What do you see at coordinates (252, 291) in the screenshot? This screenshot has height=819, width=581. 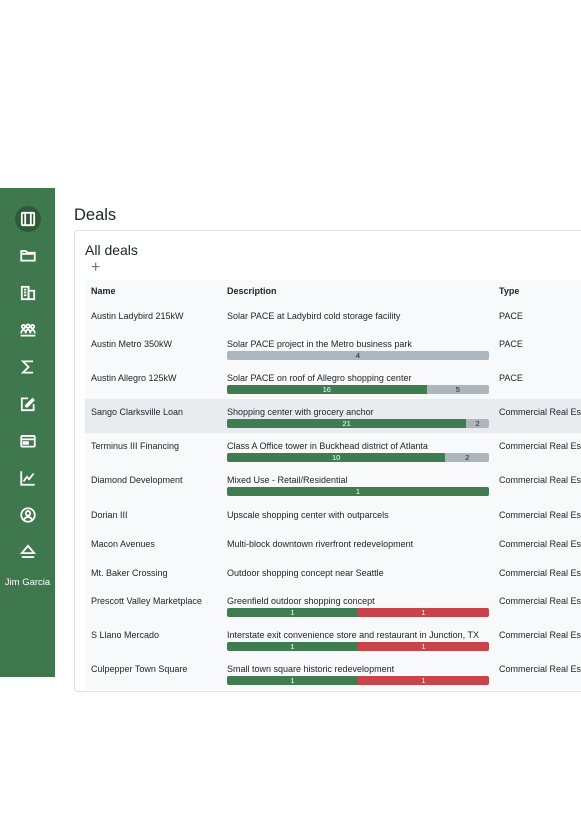 I see `header-description: Description` at bounding box center [252, 291].